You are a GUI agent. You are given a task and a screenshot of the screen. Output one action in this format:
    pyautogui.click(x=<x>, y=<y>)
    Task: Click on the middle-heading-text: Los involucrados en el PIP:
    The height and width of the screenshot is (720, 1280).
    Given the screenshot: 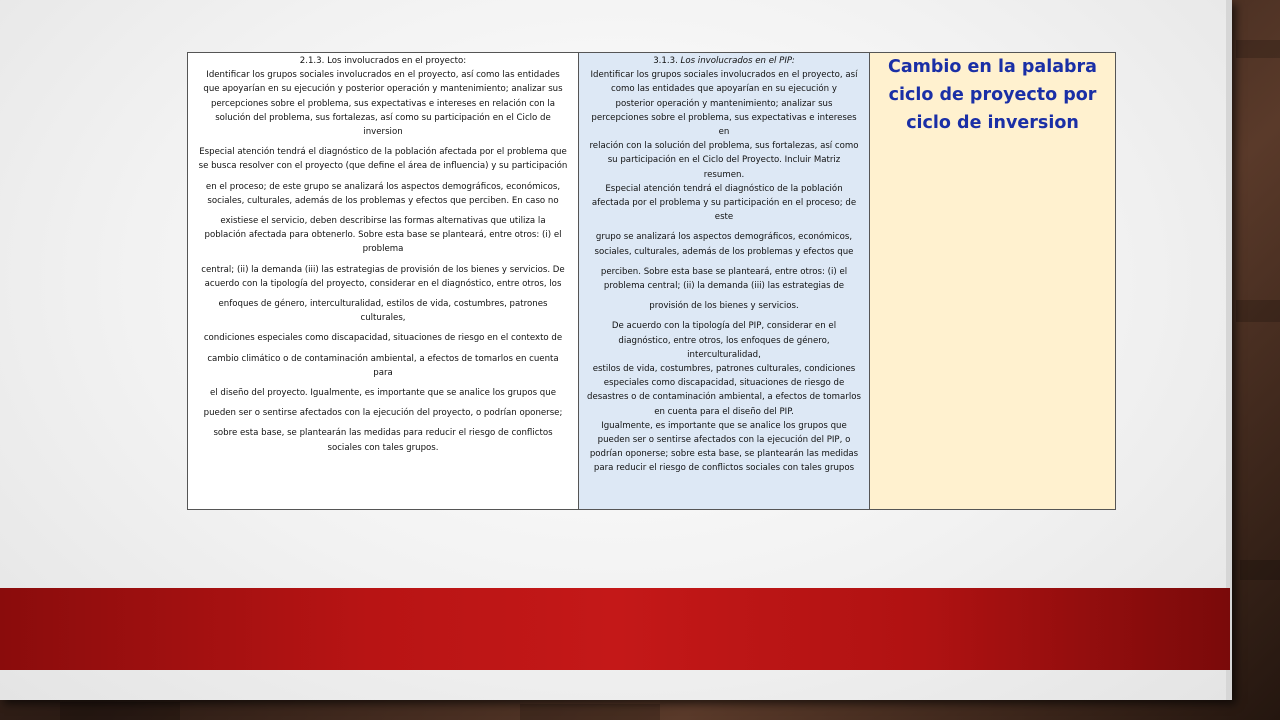 What is the action you would take?
    pyautogui.click(x=737, y=61)
    